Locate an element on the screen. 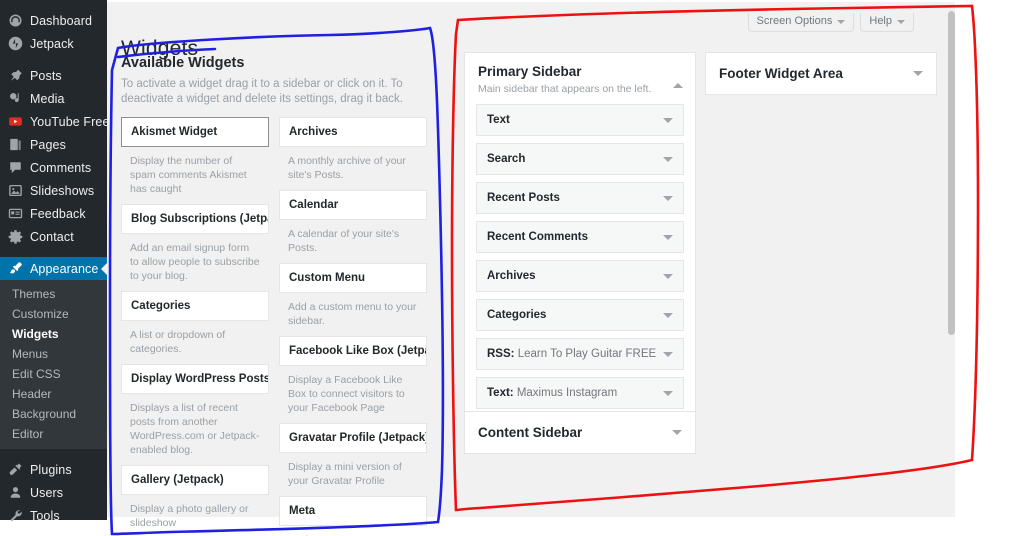 This screenshot has width=1024, height=536. help-button: Help is located at coordinates (887, 22).